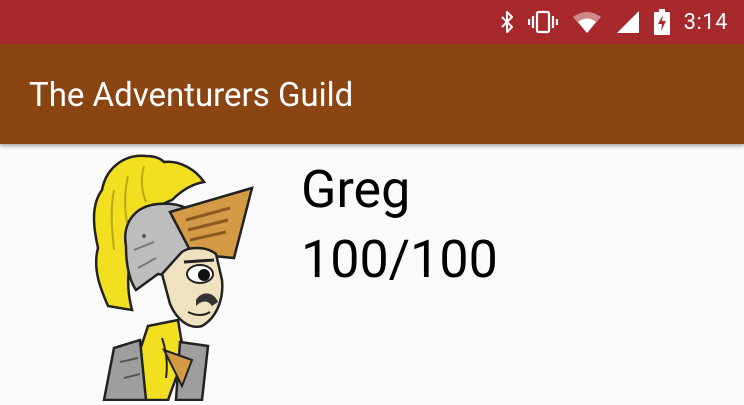 The height and width of the screenshot is (405, 744). Describe the element at coordinates (507, 22) in the screenshot. I see `bluetooth-icon` at that location.